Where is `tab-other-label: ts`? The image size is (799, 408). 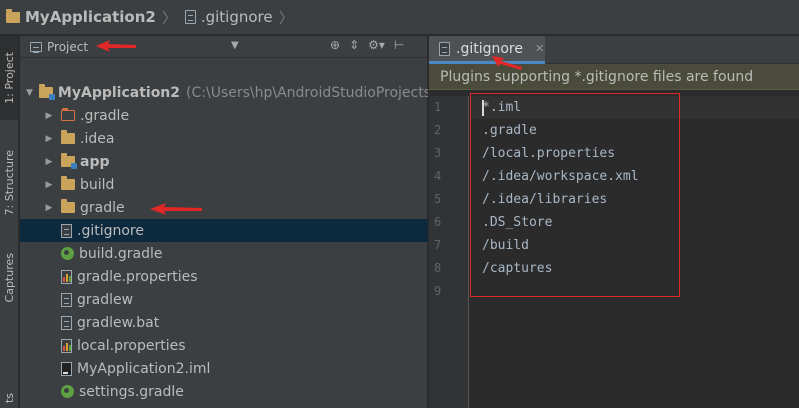
tab-other-label: ts is located at coordinates (9, 398).